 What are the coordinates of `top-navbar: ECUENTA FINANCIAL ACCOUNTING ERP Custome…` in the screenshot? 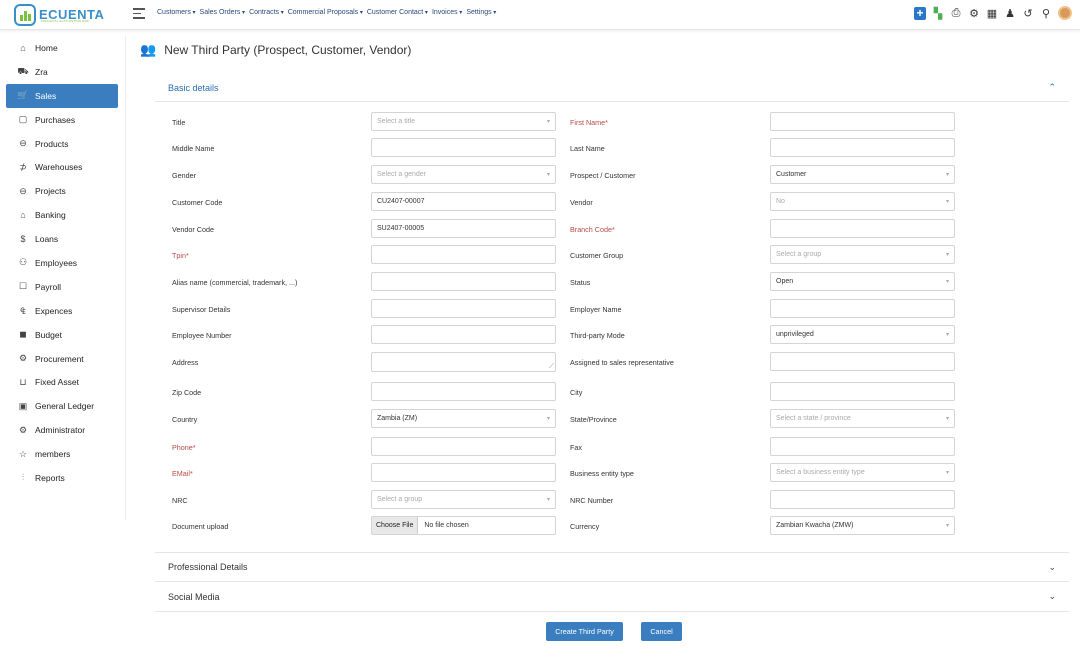 It's located at (540, 15).